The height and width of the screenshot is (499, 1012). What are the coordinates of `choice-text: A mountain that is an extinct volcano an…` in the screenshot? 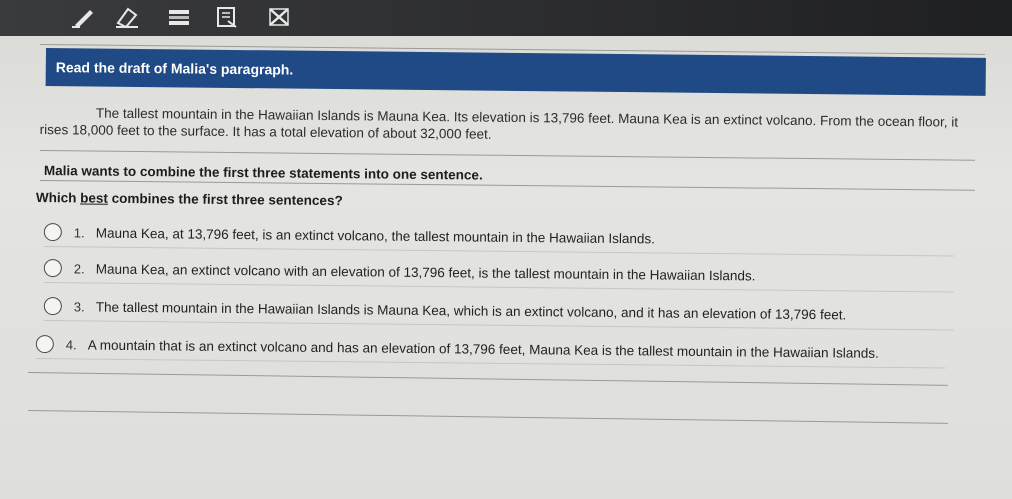 It's located at (483, 349).